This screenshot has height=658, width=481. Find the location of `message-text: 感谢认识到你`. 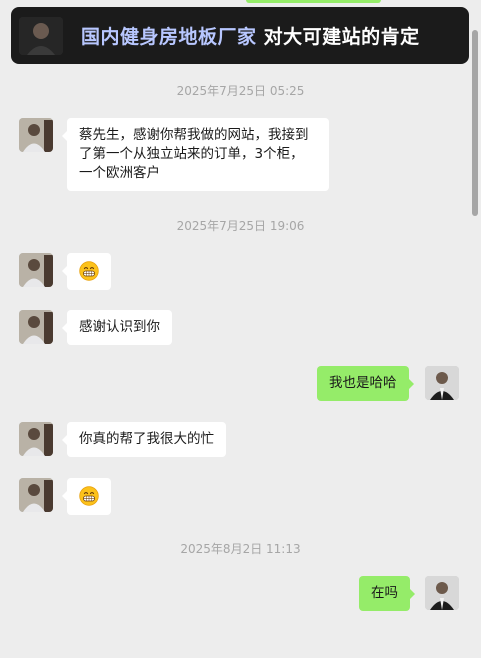

message-text: 感谢认识到你 is located at coordinates (119, 327).